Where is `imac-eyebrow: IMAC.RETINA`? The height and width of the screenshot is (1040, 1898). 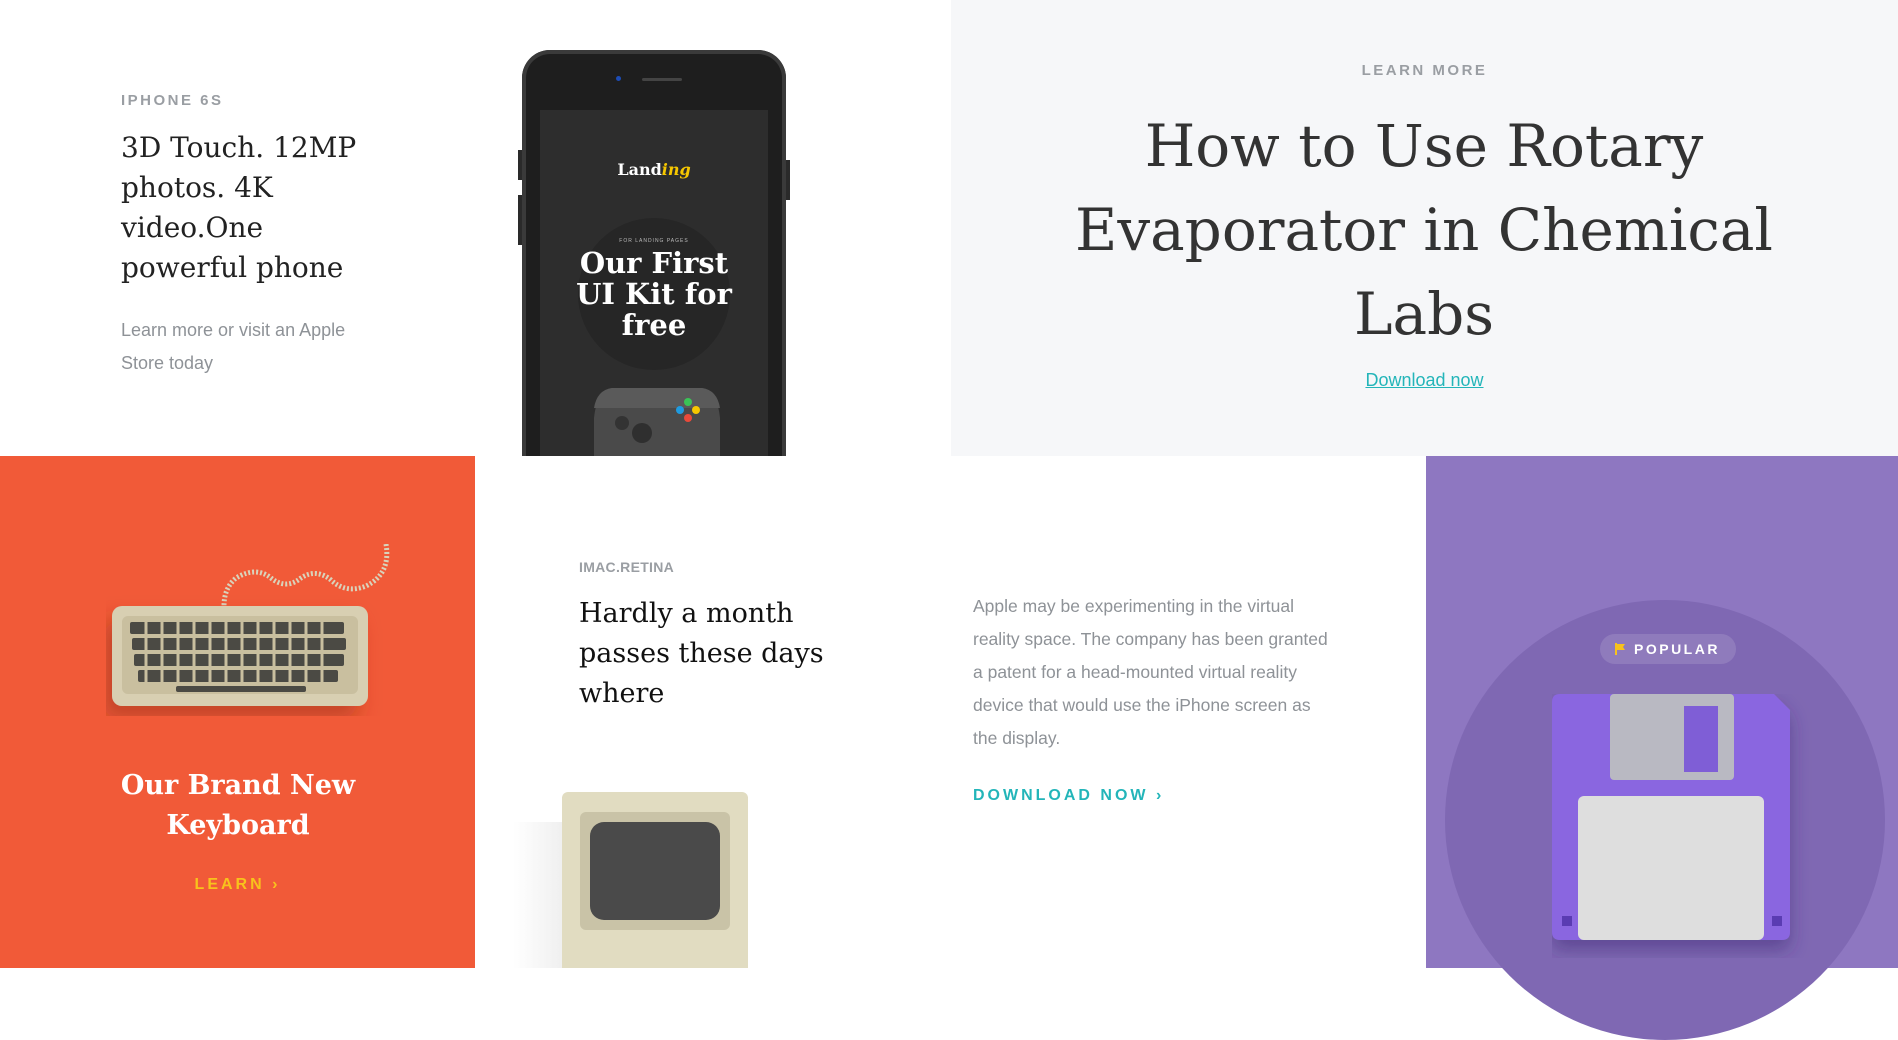 imac-eyebrow: IMAC.RETINA is located at coordinates (627, 567).